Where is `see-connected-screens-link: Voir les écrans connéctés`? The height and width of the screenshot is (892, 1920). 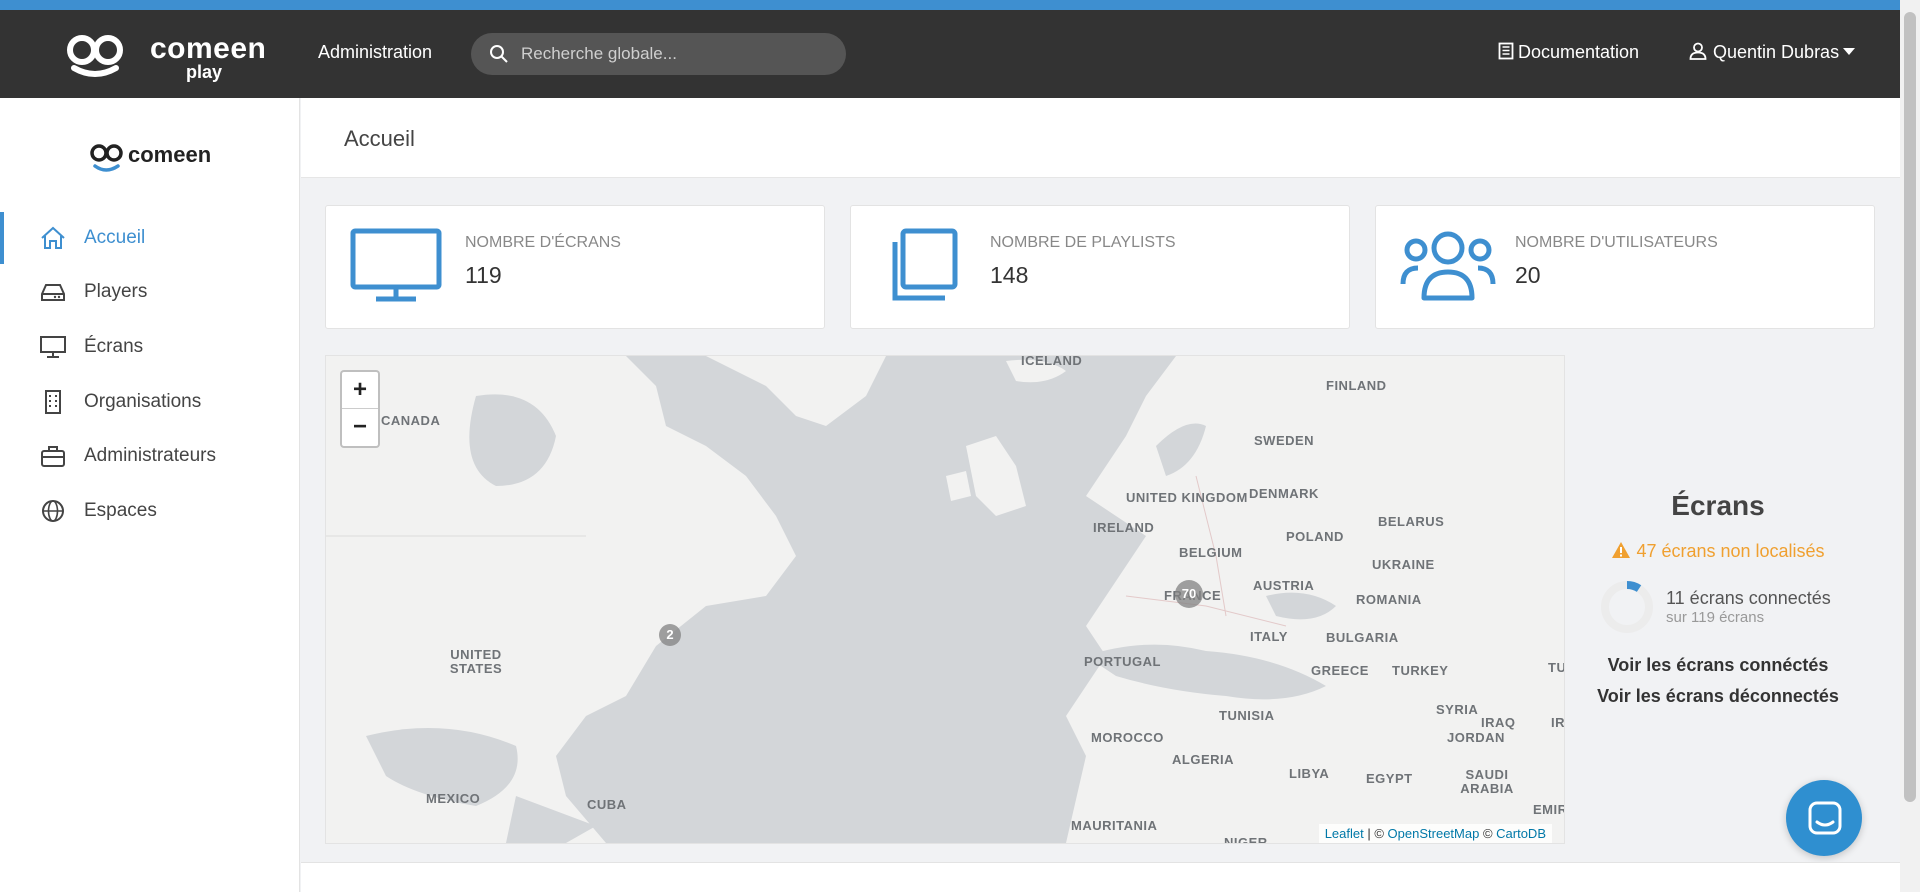 see-connected-screens-link: Voir les écrans connéctés is located at coordinates (1718, 665).